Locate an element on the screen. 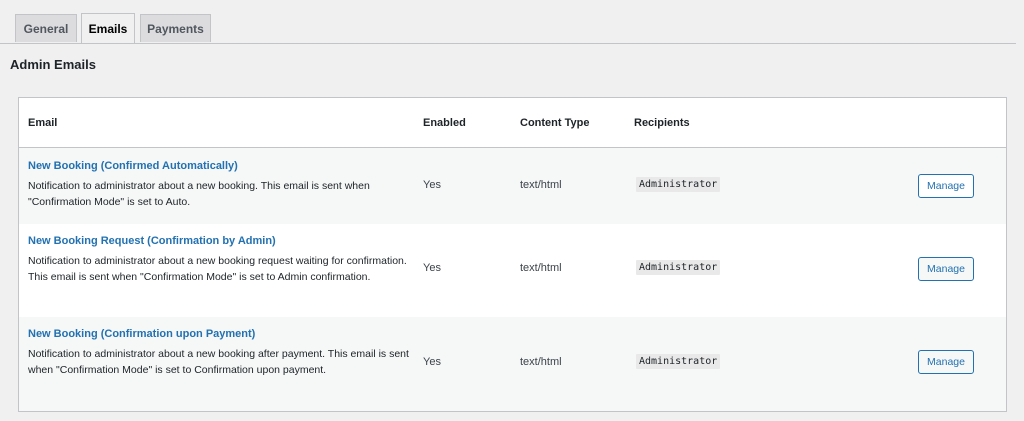 The width and height of the screenshot is (1024, 421). header-recipients: Recipients is located at coordinates (662, 123).